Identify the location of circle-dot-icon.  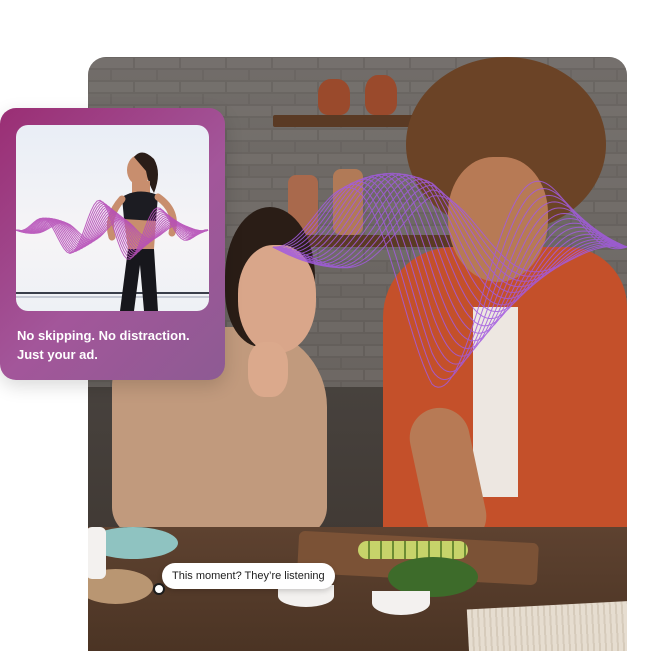
(159, 589).